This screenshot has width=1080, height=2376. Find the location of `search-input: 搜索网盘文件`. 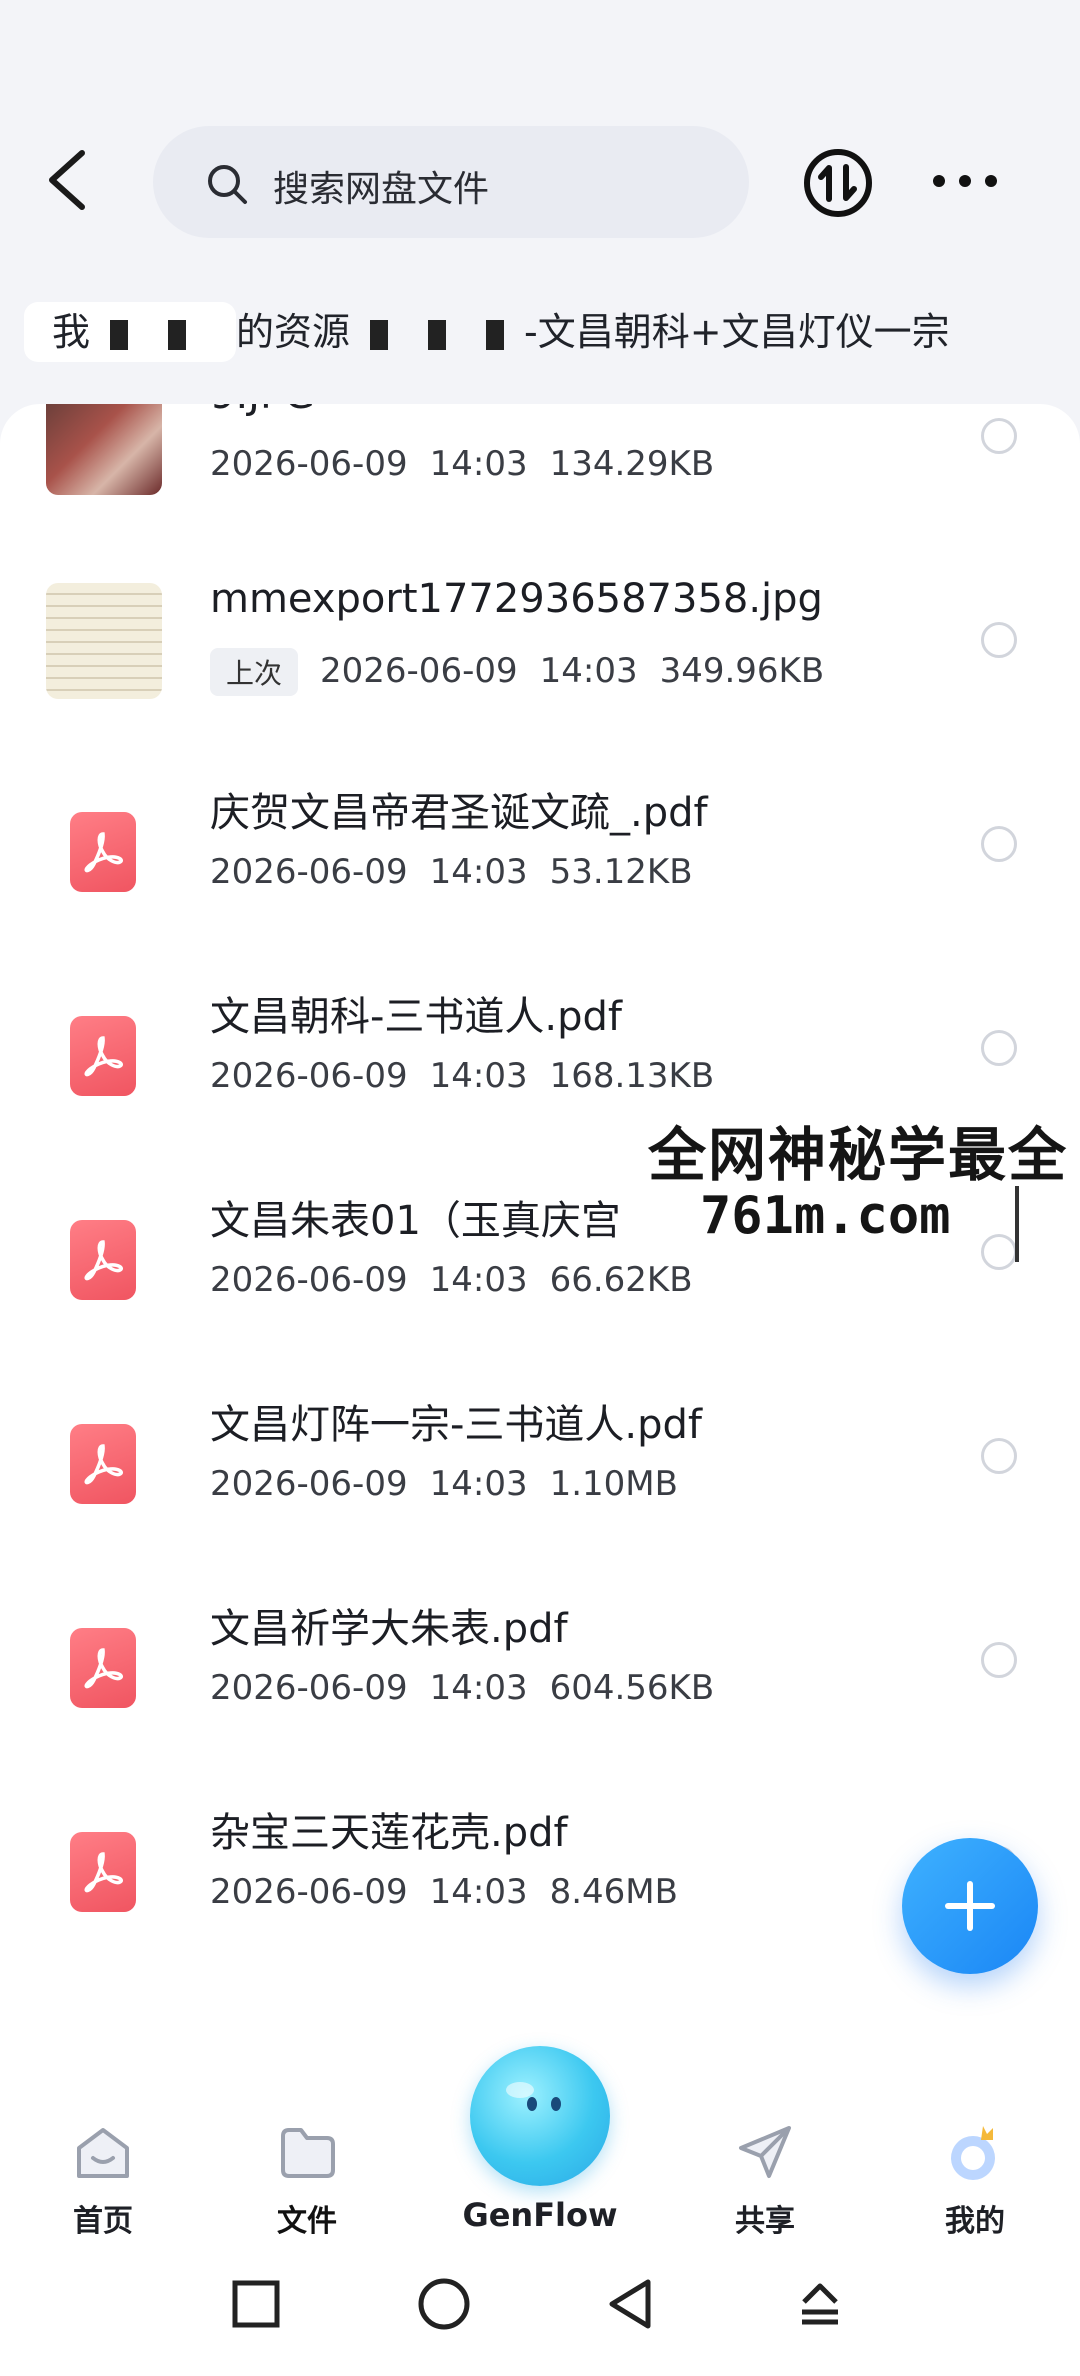

search-input: 搜索网盘文件 is located at coordinates (451, 182).